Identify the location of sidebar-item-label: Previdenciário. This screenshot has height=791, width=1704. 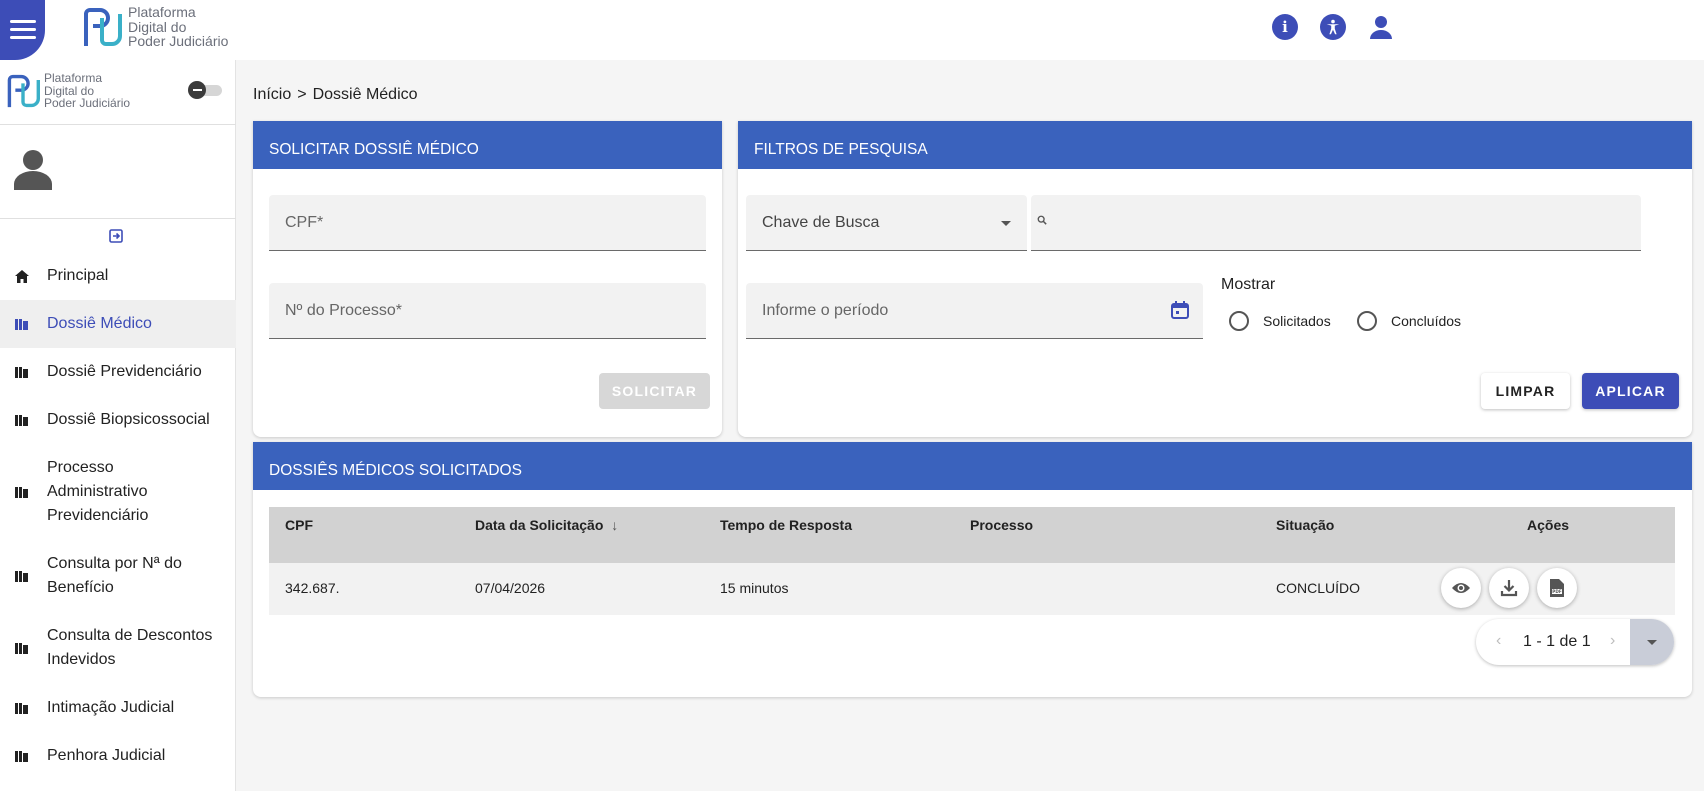
(98, 515).